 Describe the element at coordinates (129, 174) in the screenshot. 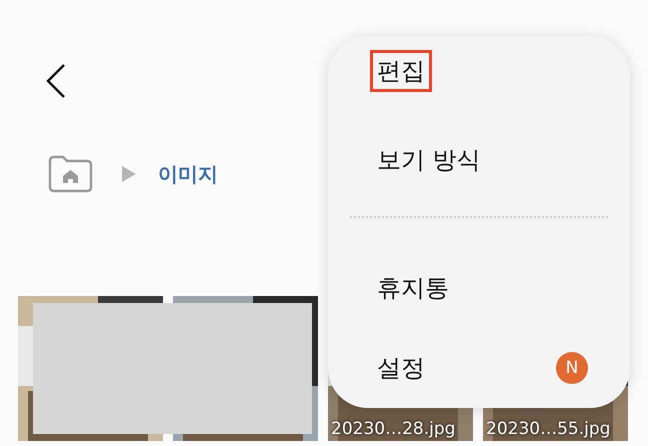

I see `chevron-right-icon` at that location.